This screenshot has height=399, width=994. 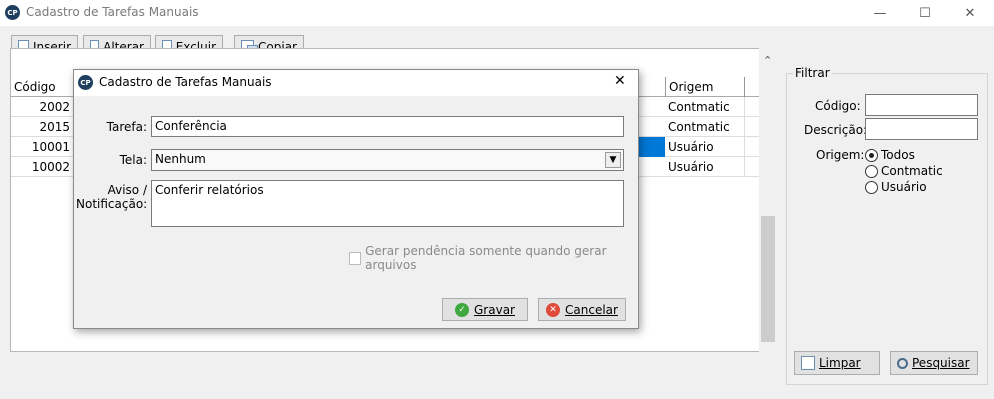 What do you see at coordinates (126, 127) in the screenshot?
I see `task-label: Tarefa:` at bounding box center [126, 127].